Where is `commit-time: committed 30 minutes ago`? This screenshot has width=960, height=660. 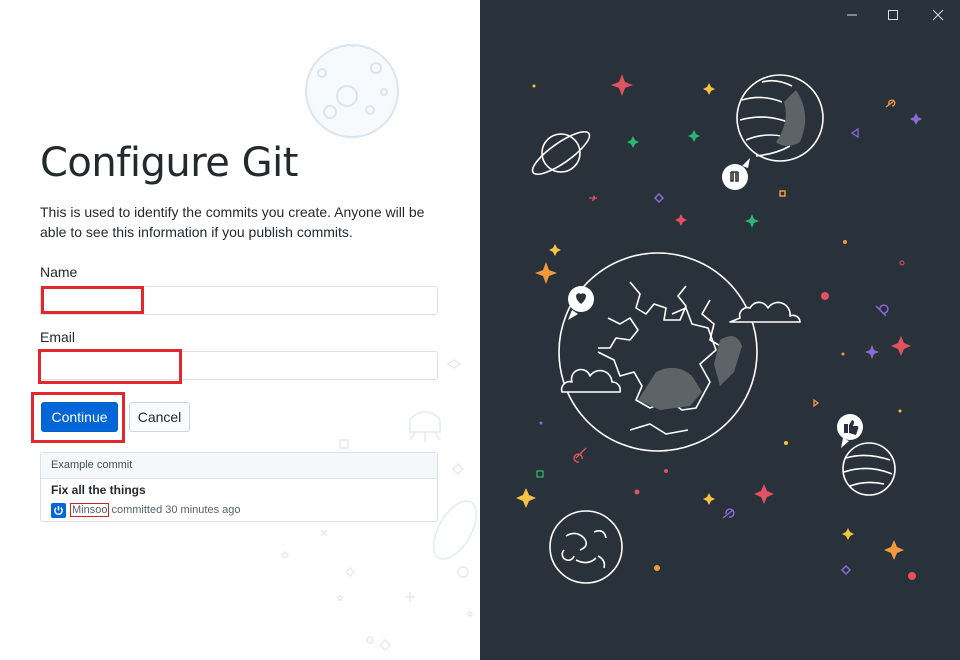 commit-time: committed 30 minutes ago is located at coordinates (176, 510).